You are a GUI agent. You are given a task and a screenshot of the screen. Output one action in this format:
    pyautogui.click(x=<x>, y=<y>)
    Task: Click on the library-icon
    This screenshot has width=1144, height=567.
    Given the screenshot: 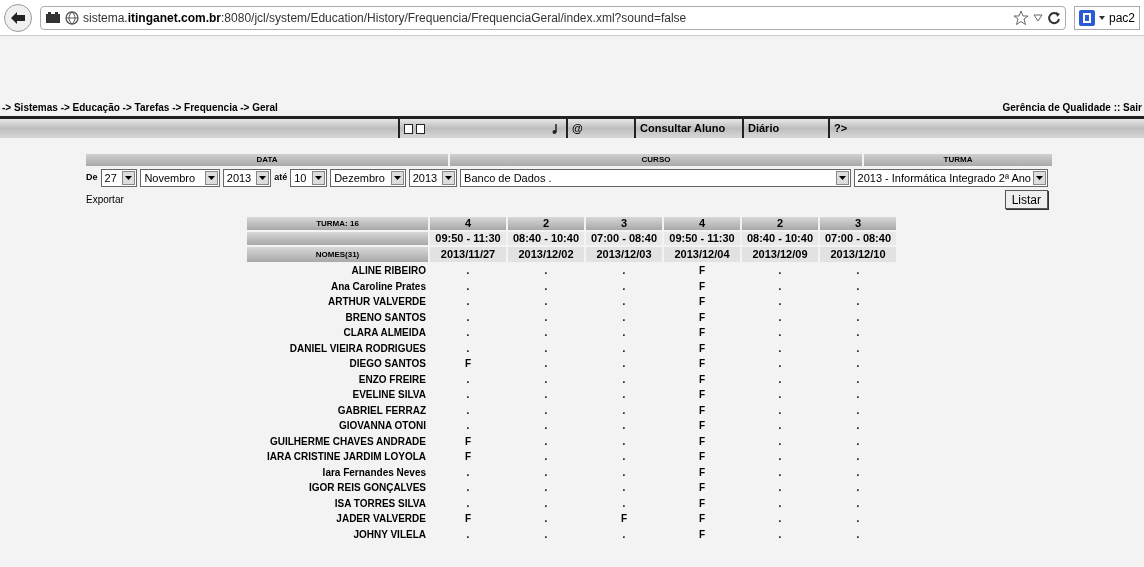 What is the action you would take?
    pyautogui.click(x=53, y=17)
    